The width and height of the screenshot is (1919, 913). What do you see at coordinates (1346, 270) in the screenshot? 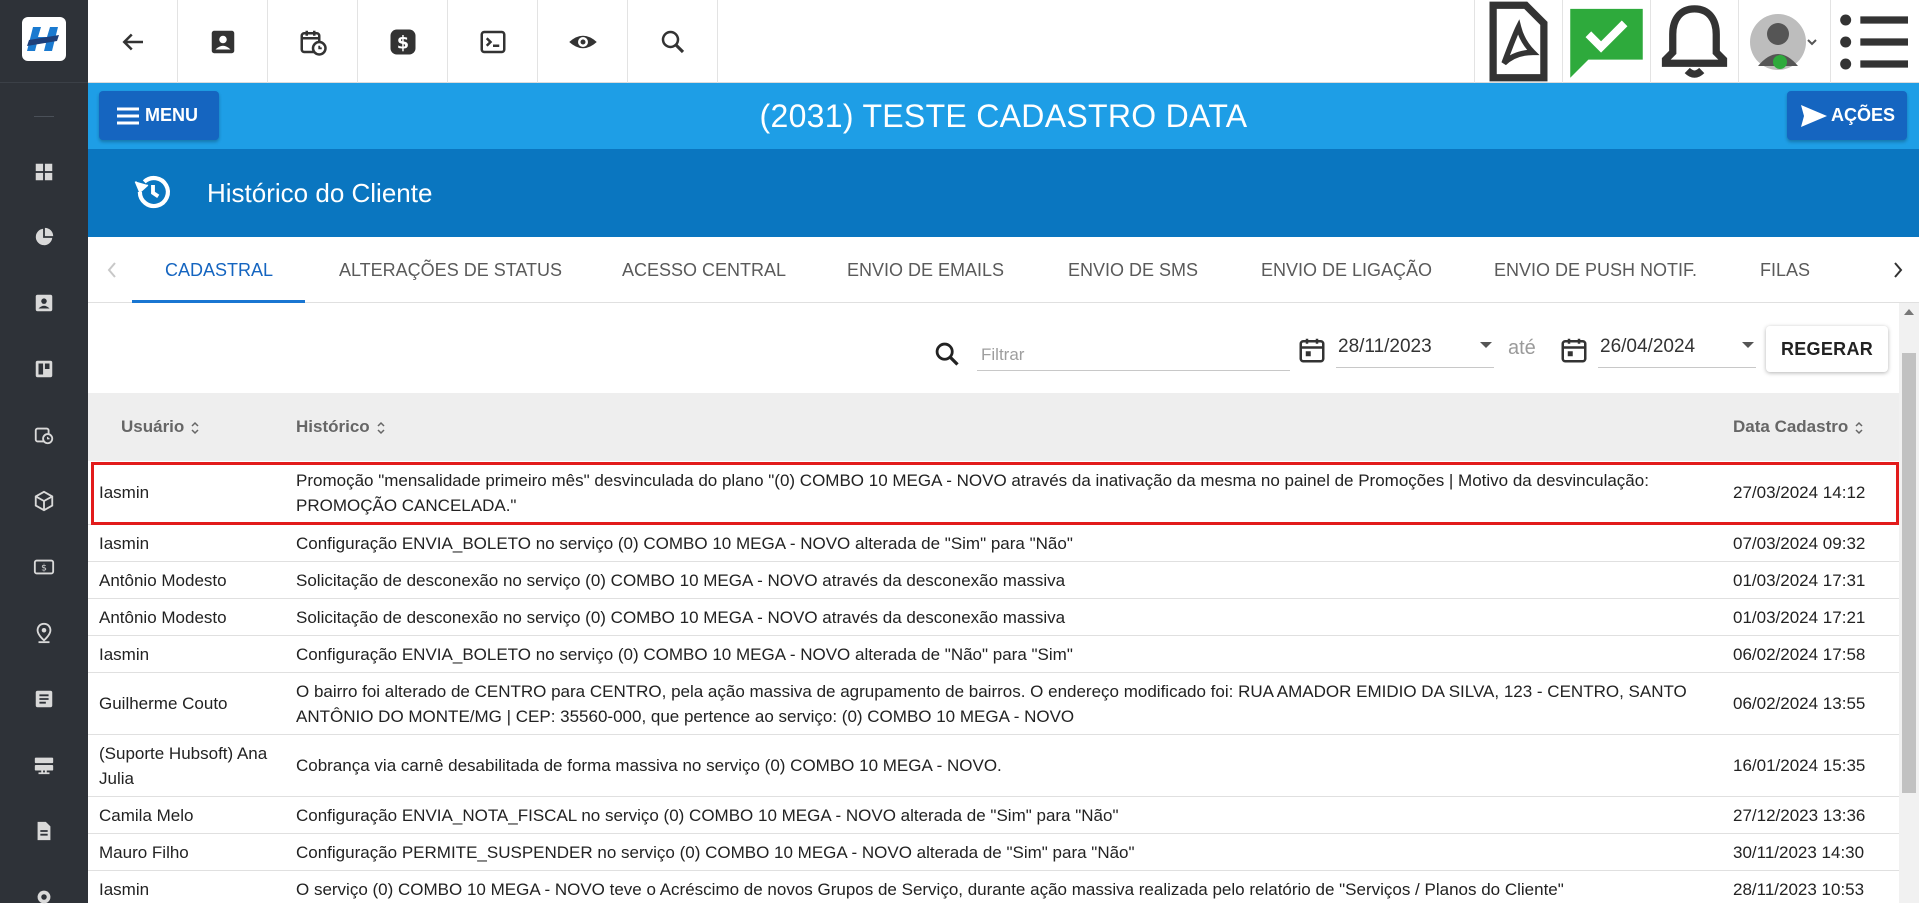
I see `tab-envio-ligacao: ENVIO DE LIGAÇÃO` at bounding box center [1346, 270].